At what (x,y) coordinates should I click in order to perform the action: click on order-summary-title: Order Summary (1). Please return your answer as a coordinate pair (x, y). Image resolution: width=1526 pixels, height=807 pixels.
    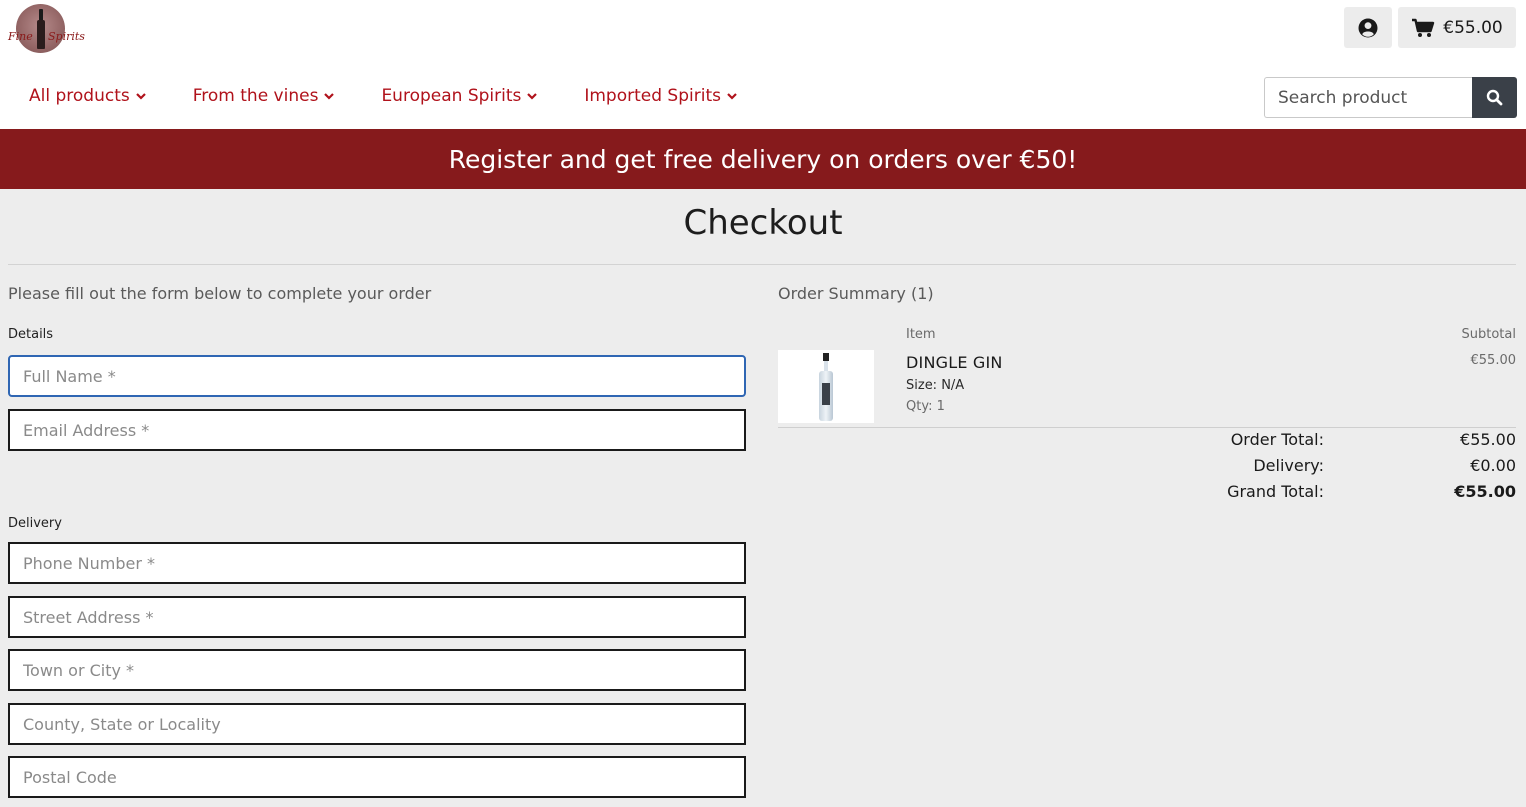
    Looking at the image, I should click on (856, 293).